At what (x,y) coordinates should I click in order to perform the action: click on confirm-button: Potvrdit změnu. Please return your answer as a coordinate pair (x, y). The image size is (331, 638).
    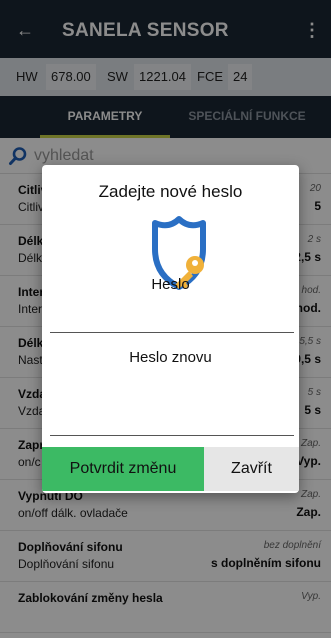
    Looking at the image, I should click on (123, 469).